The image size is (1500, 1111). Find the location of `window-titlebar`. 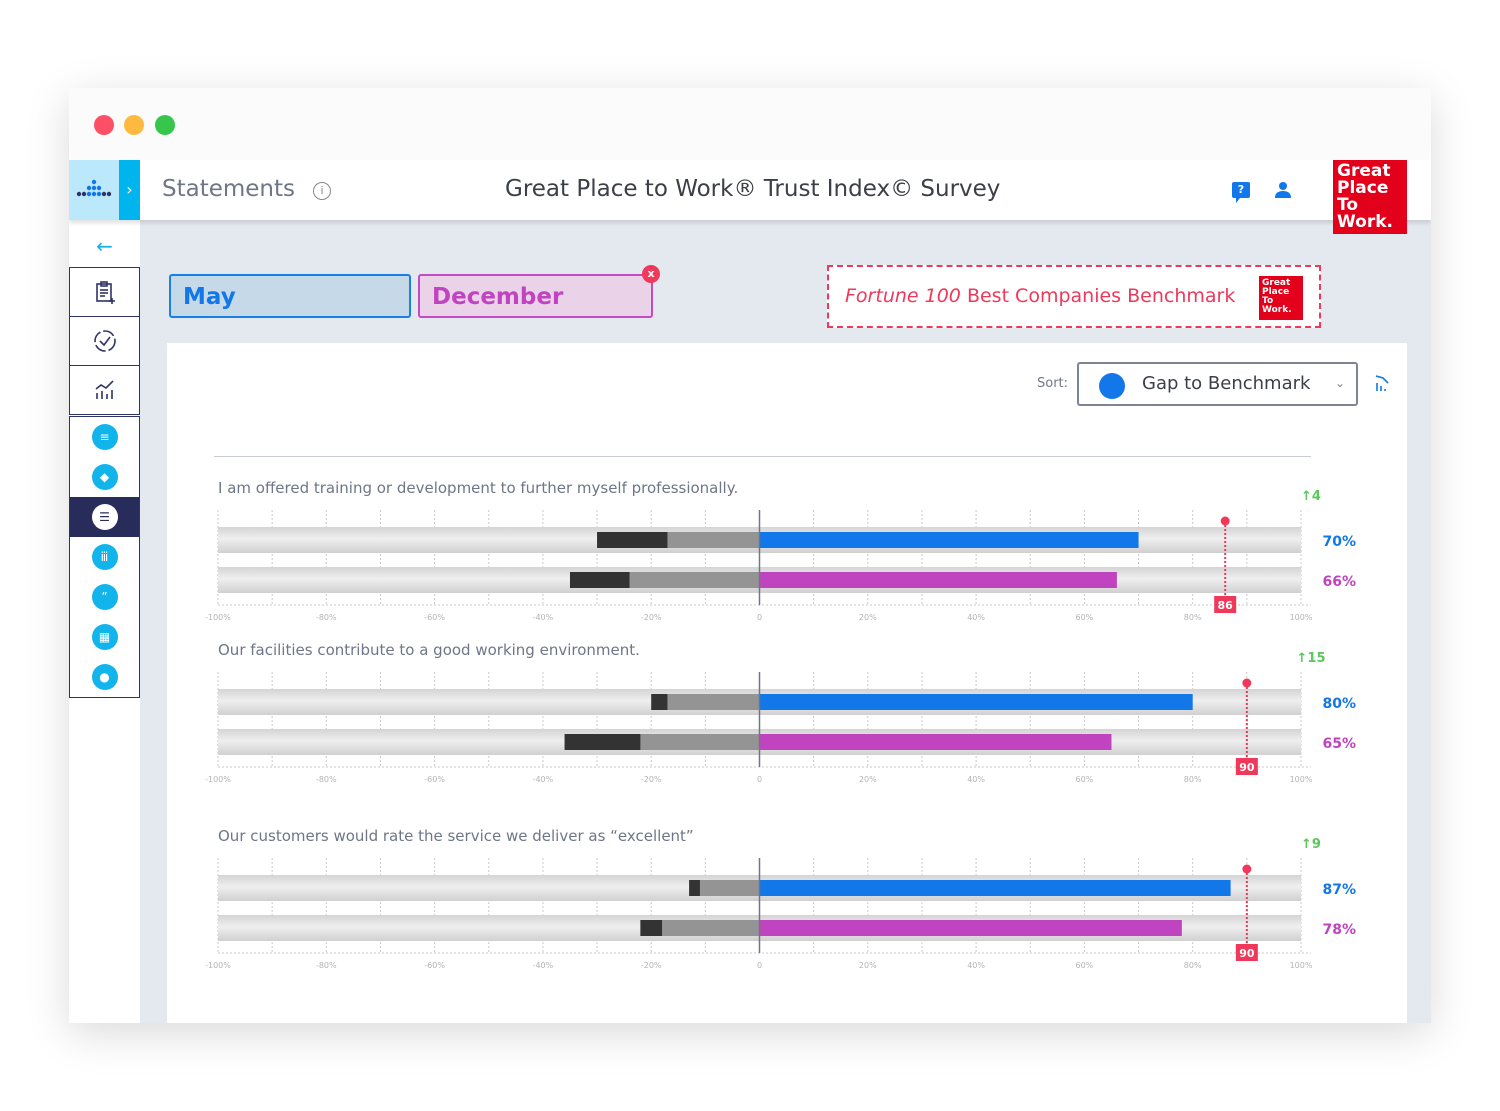

window-titlebar is located at coordinates (750, 124).